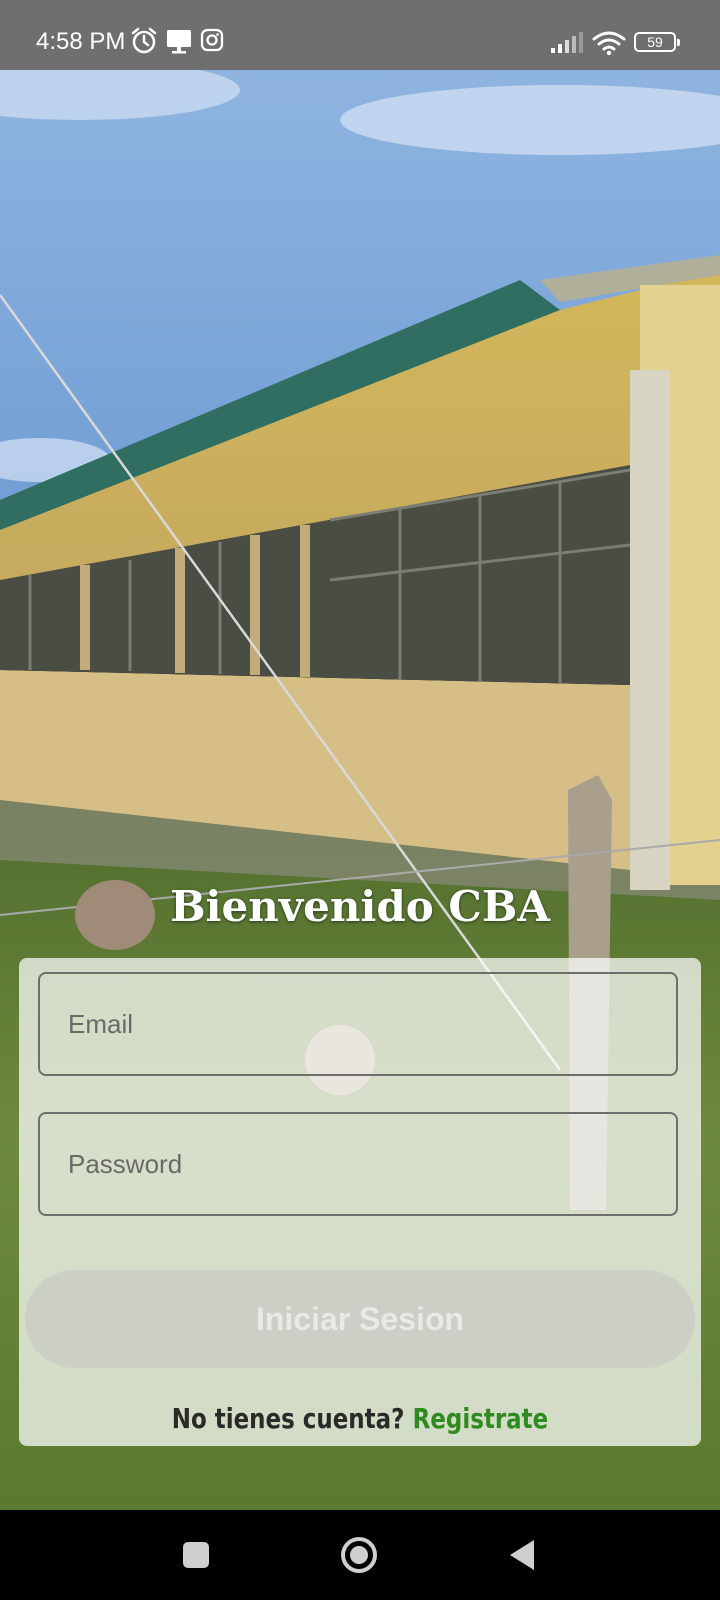 This screenshot has height=1600, width=720. I want to click on status-time: 4:58 PM, so click(81, 41).